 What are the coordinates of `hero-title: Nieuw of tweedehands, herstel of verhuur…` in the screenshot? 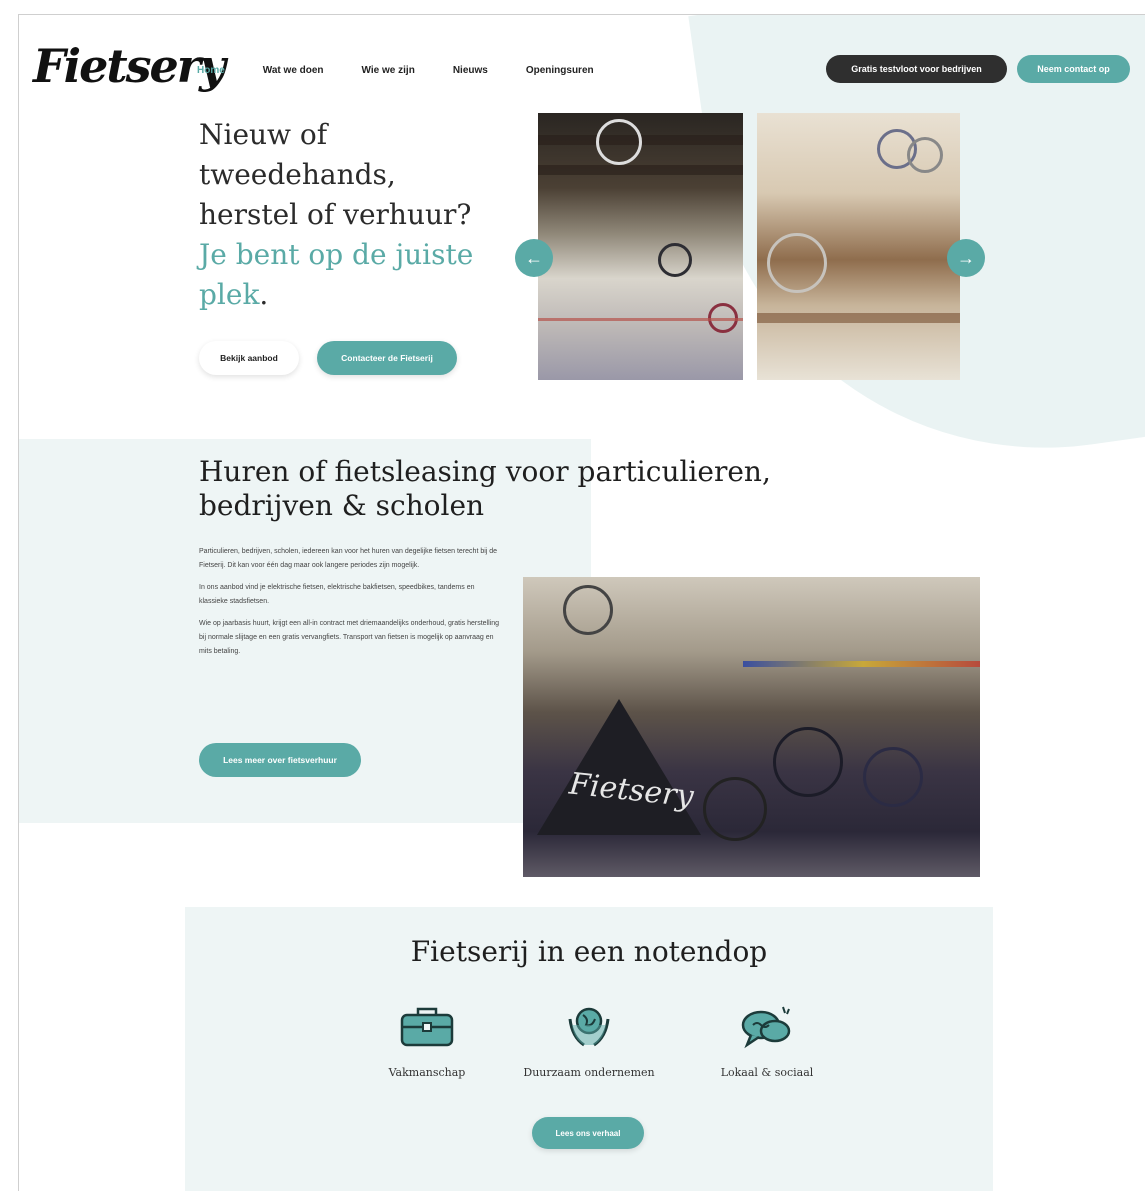 It's located at (354, 215).